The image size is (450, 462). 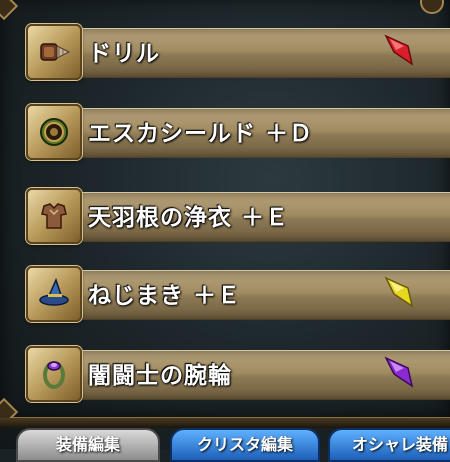 I want to click on tab-equipment-edit: 装備編集, so click(x=88, y=445).